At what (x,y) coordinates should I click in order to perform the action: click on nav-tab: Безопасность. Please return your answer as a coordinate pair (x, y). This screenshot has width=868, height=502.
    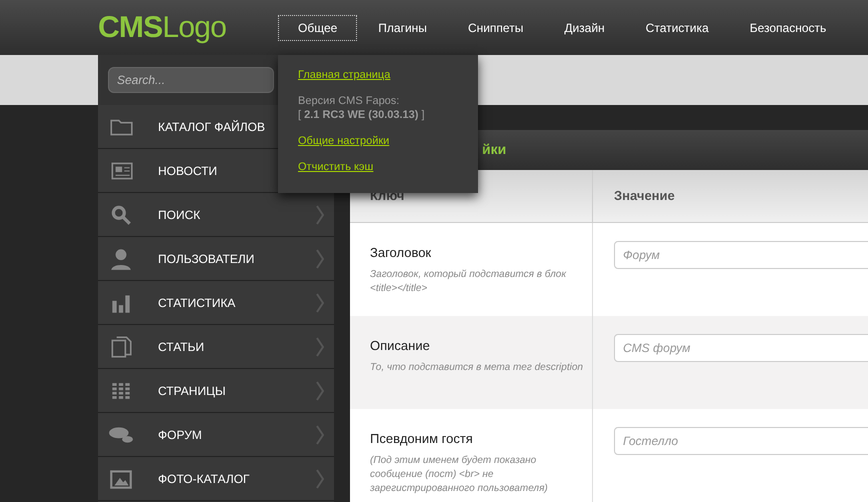
    Looking at the image, I should click on (788, 27).